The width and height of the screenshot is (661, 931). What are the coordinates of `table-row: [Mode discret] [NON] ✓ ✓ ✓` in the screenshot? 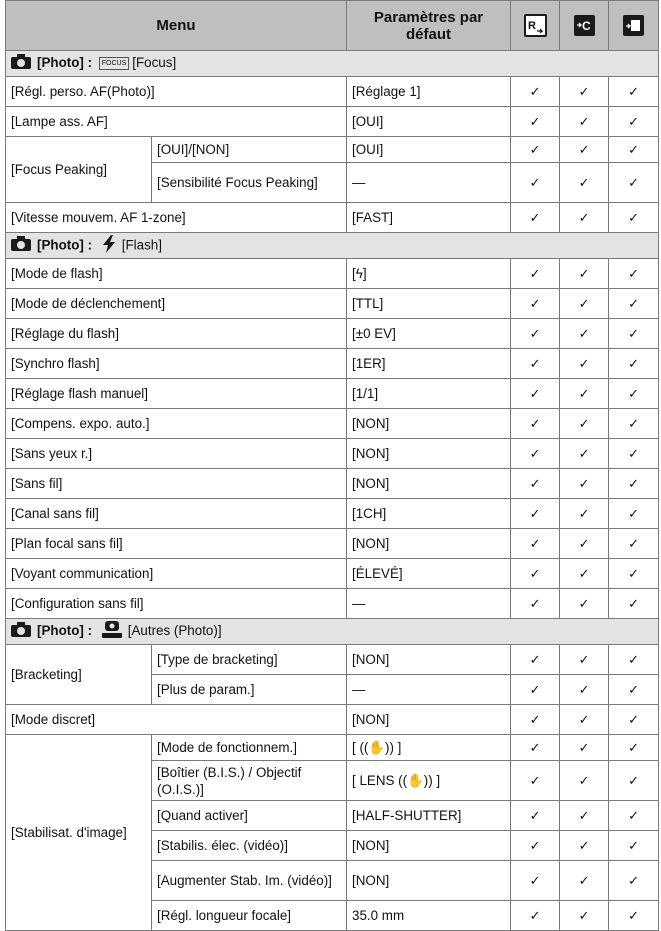 It's located at (332, 719).